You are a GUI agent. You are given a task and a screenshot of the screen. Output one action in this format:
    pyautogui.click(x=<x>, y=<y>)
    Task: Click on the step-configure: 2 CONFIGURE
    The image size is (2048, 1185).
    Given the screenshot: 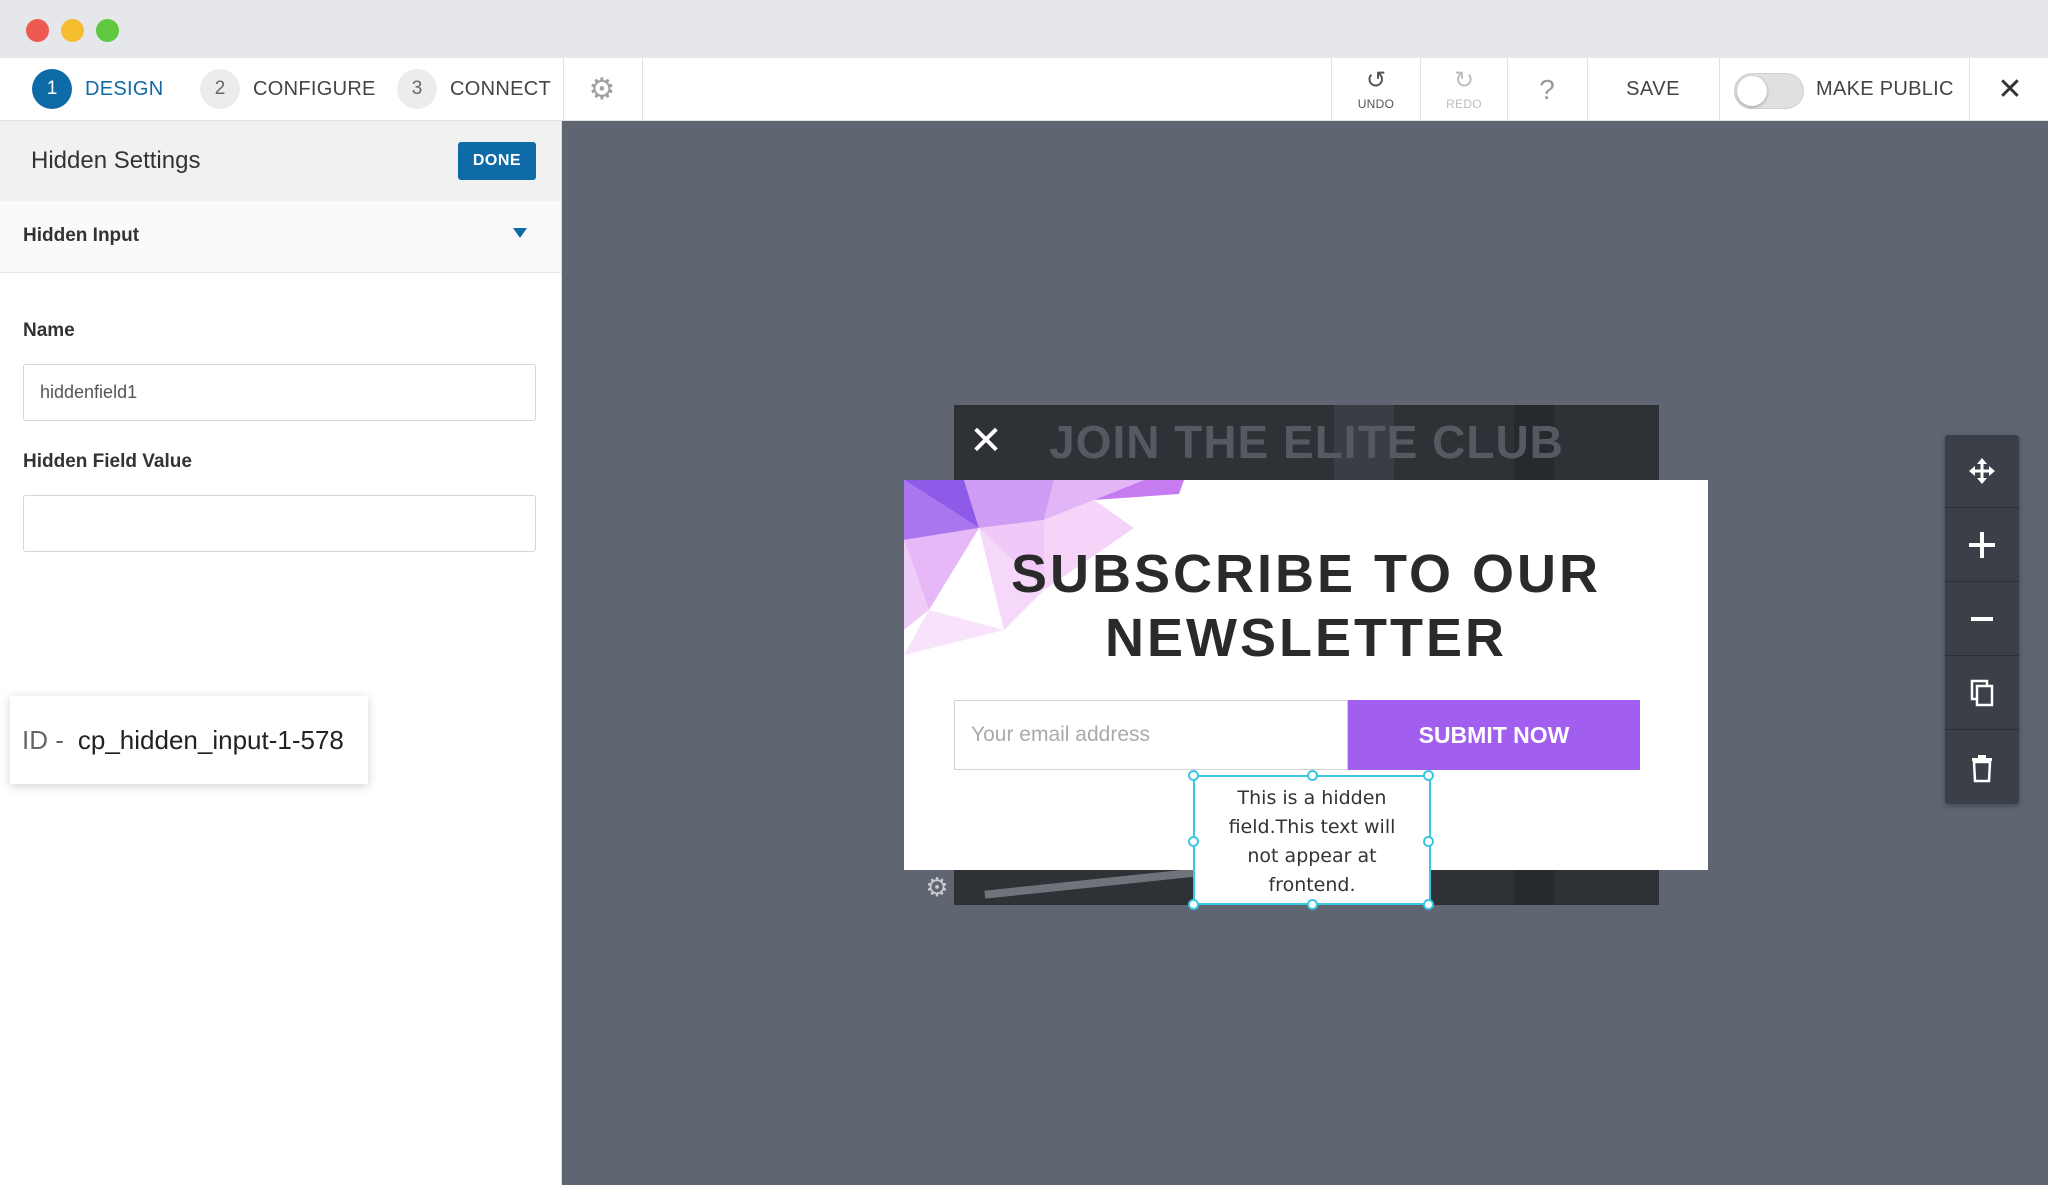 What is the action you would take?
    pyautogui.click(x=288, y=89)
    